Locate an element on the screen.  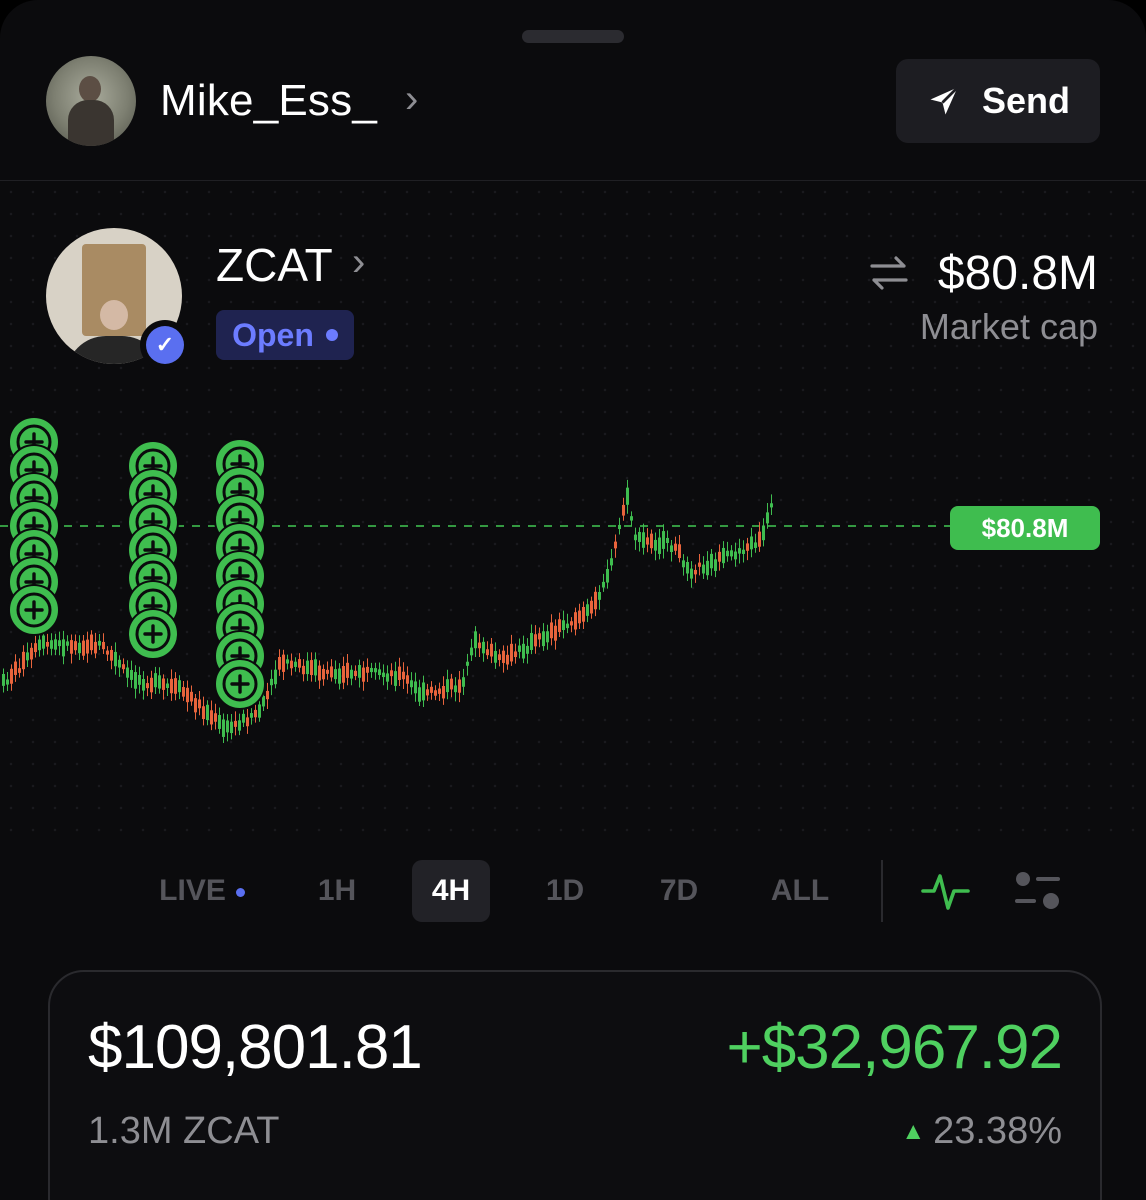
send-label: Send is located at coordinates (1025, 100).